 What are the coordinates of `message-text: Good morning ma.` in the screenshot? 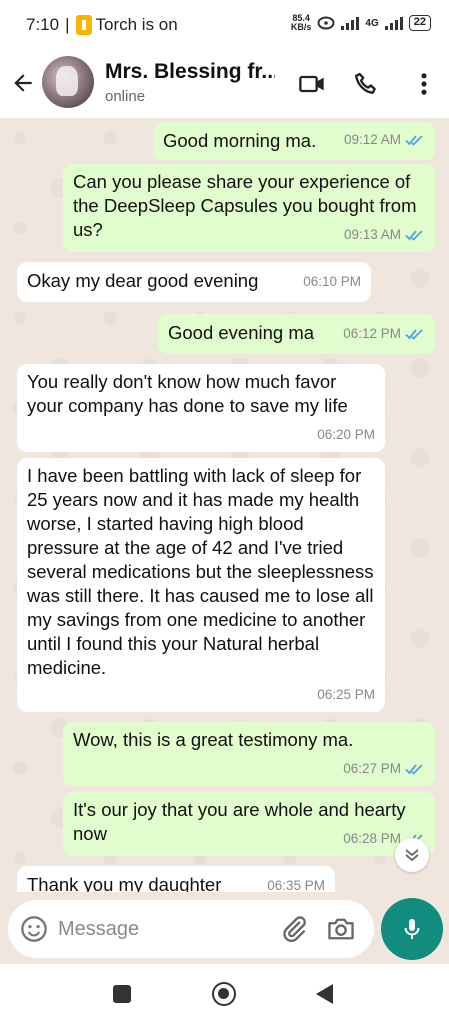 It's located at (240, 140).